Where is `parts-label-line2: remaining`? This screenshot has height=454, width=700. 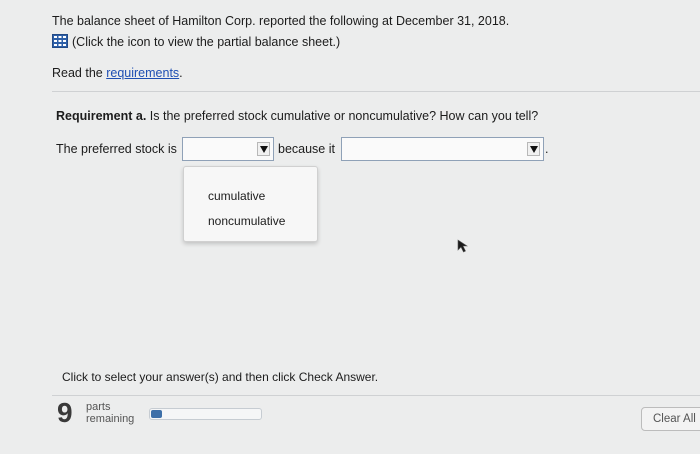 parts-label-line2: remaining is located at coordinates (110, 419).